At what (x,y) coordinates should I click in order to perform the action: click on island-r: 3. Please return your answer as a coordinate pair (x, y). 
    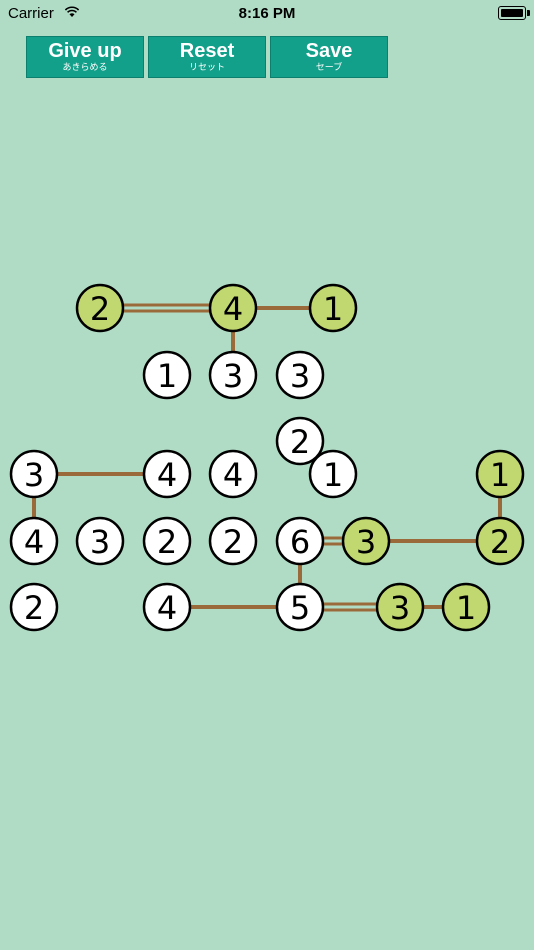
    Looking at the image, I should click on (366, 541).